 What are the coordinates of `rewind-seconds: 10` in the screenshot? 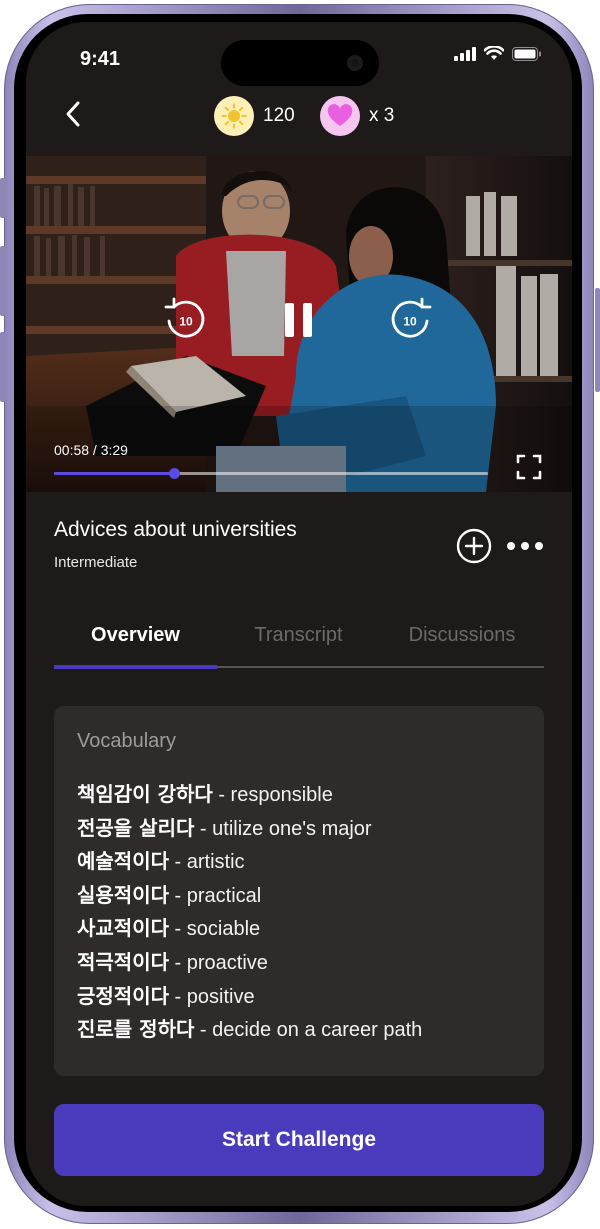 It's located at (186, 322).